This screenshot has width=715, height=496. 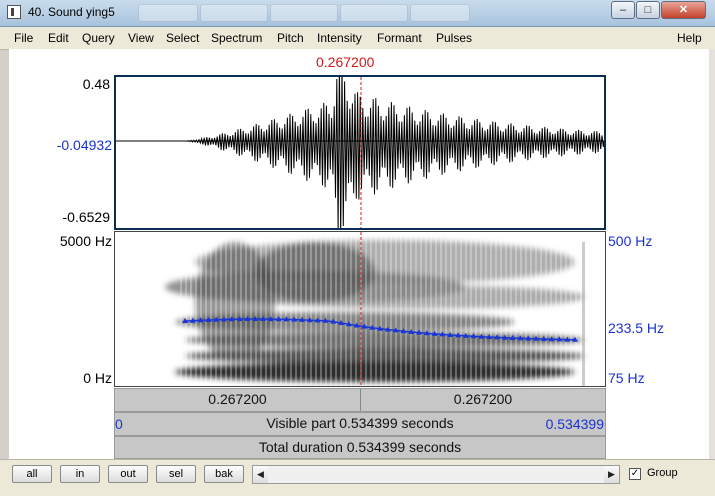 What do you see at coordinates (399, 38) in the screenshot?
I see `menu-formant: Formant` at bounding box center [399, 38].